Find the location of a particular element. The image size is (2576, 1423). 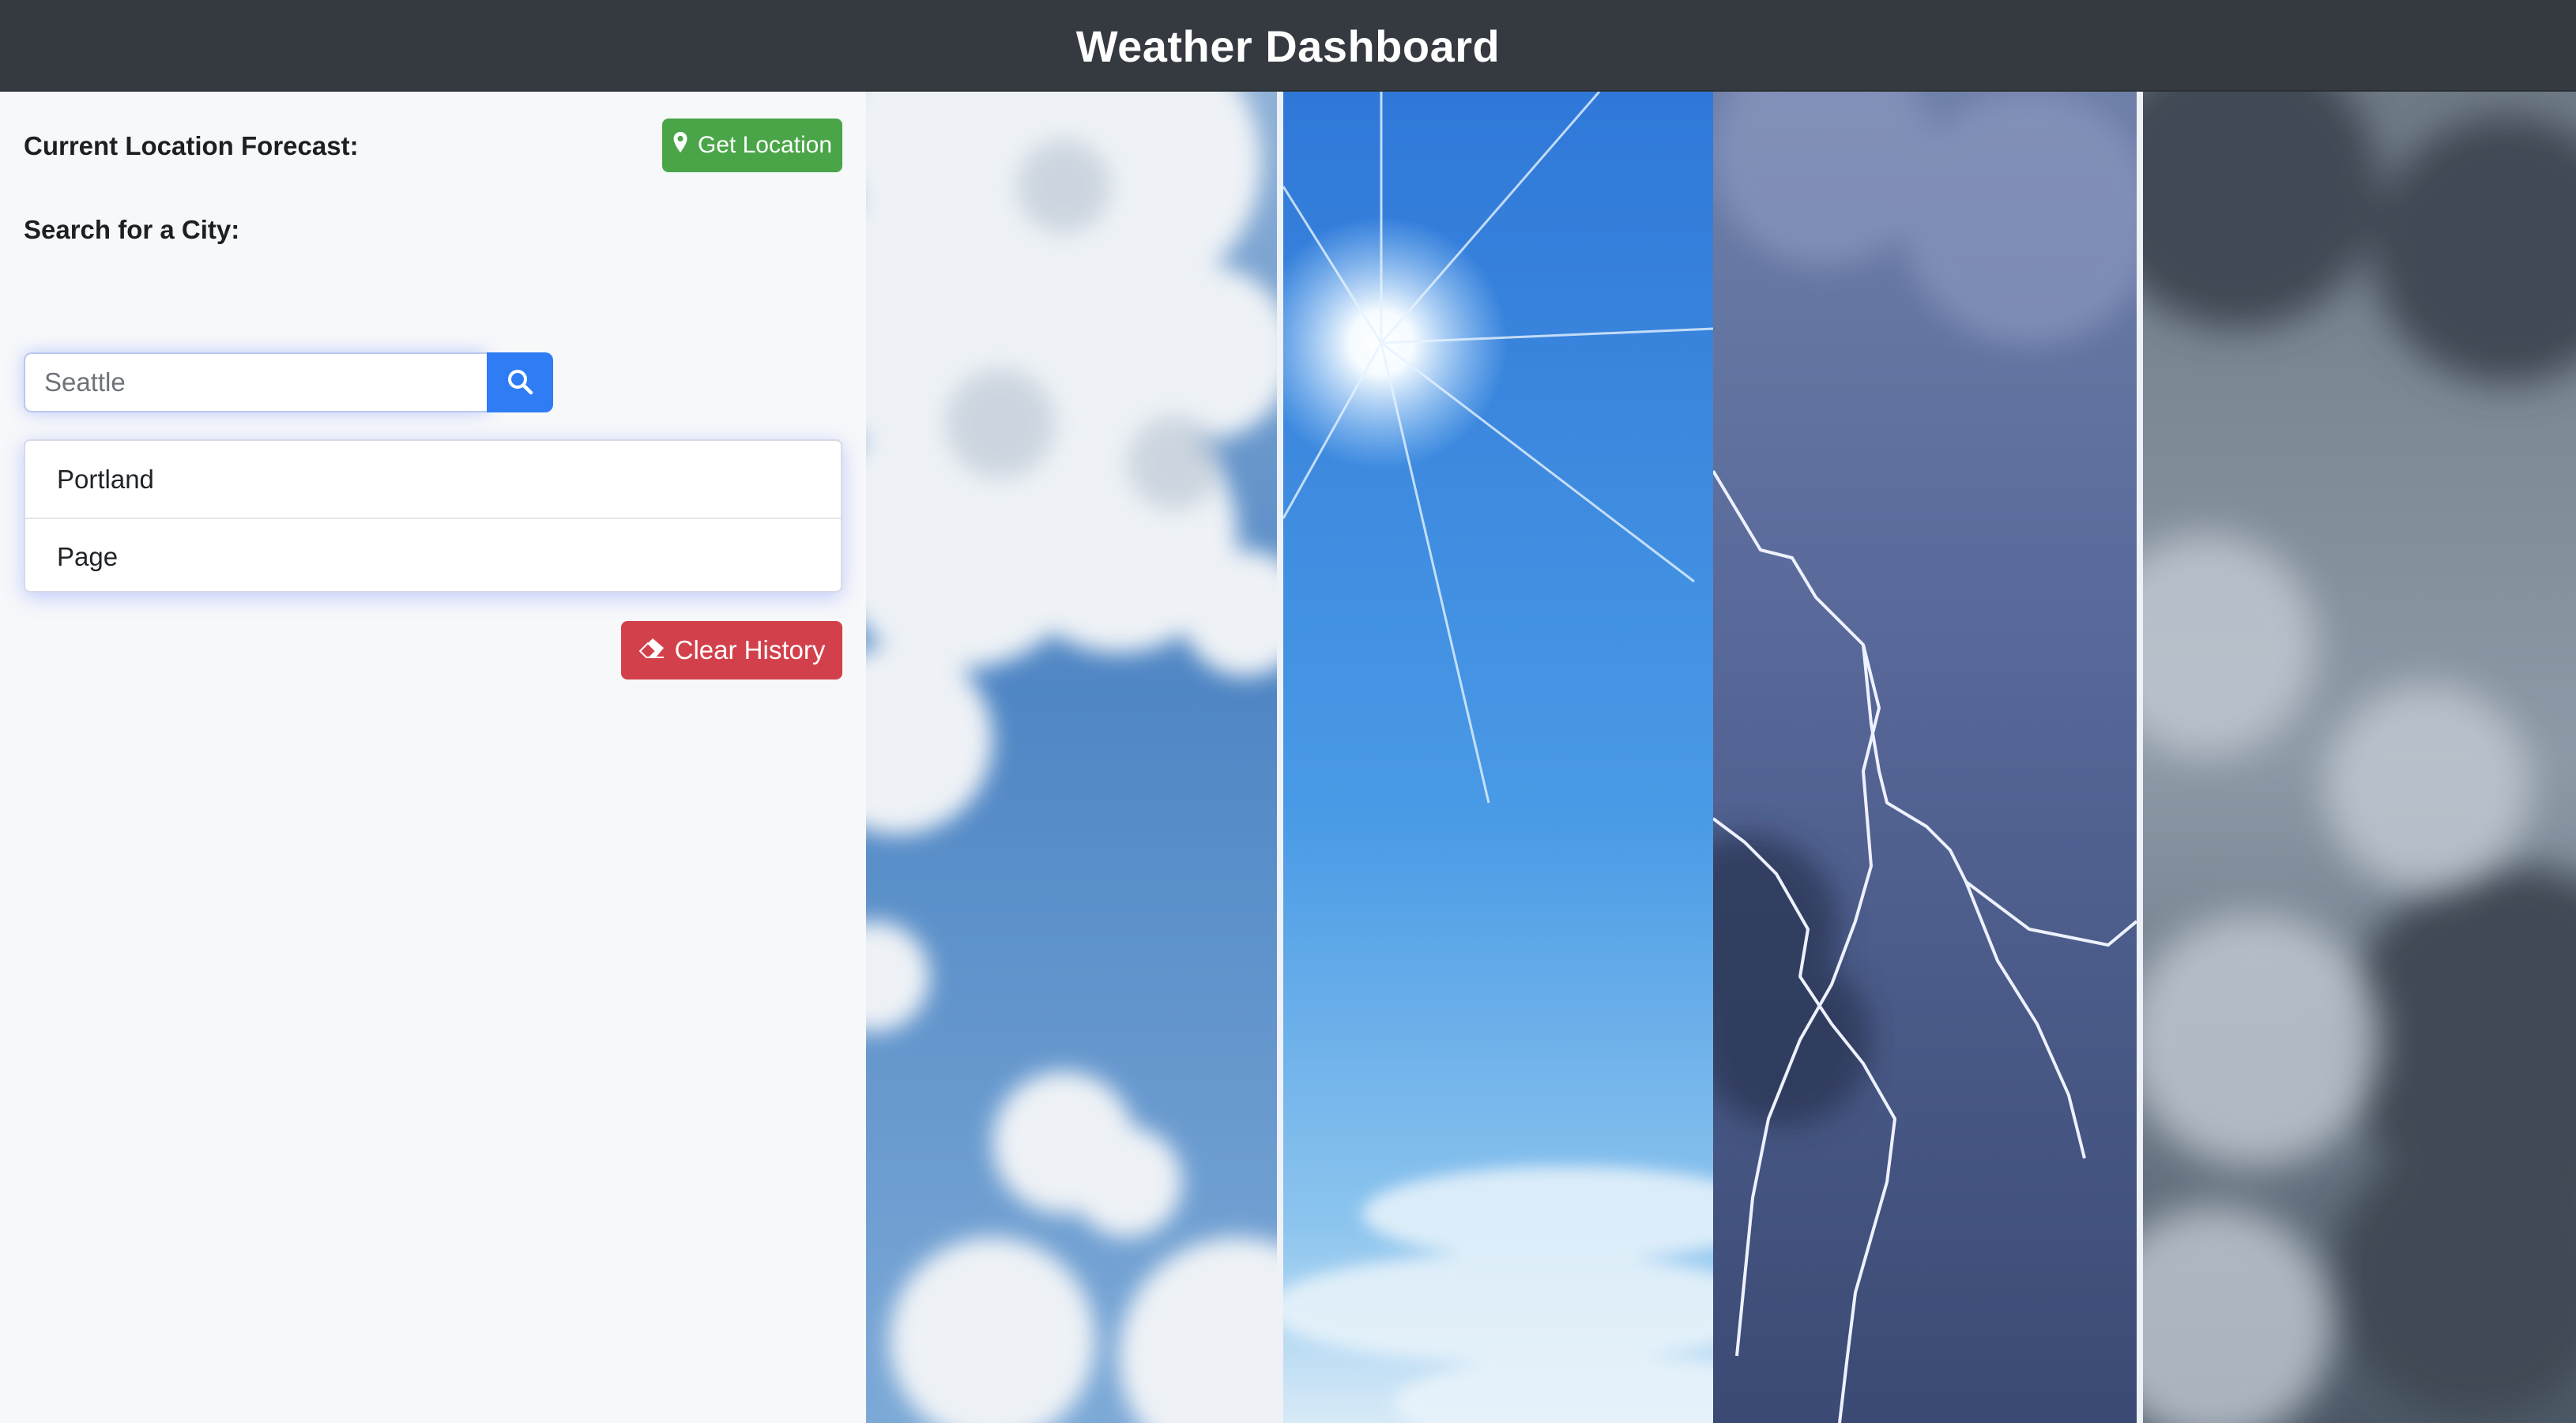

search-history-list: Portland Page is located at coordinates (433, 516).